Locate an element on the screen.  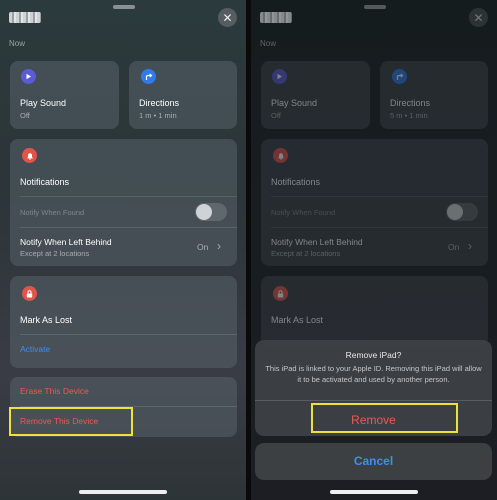
directions-distance: 1 m • 1 min is located at coordinates (158, 115).